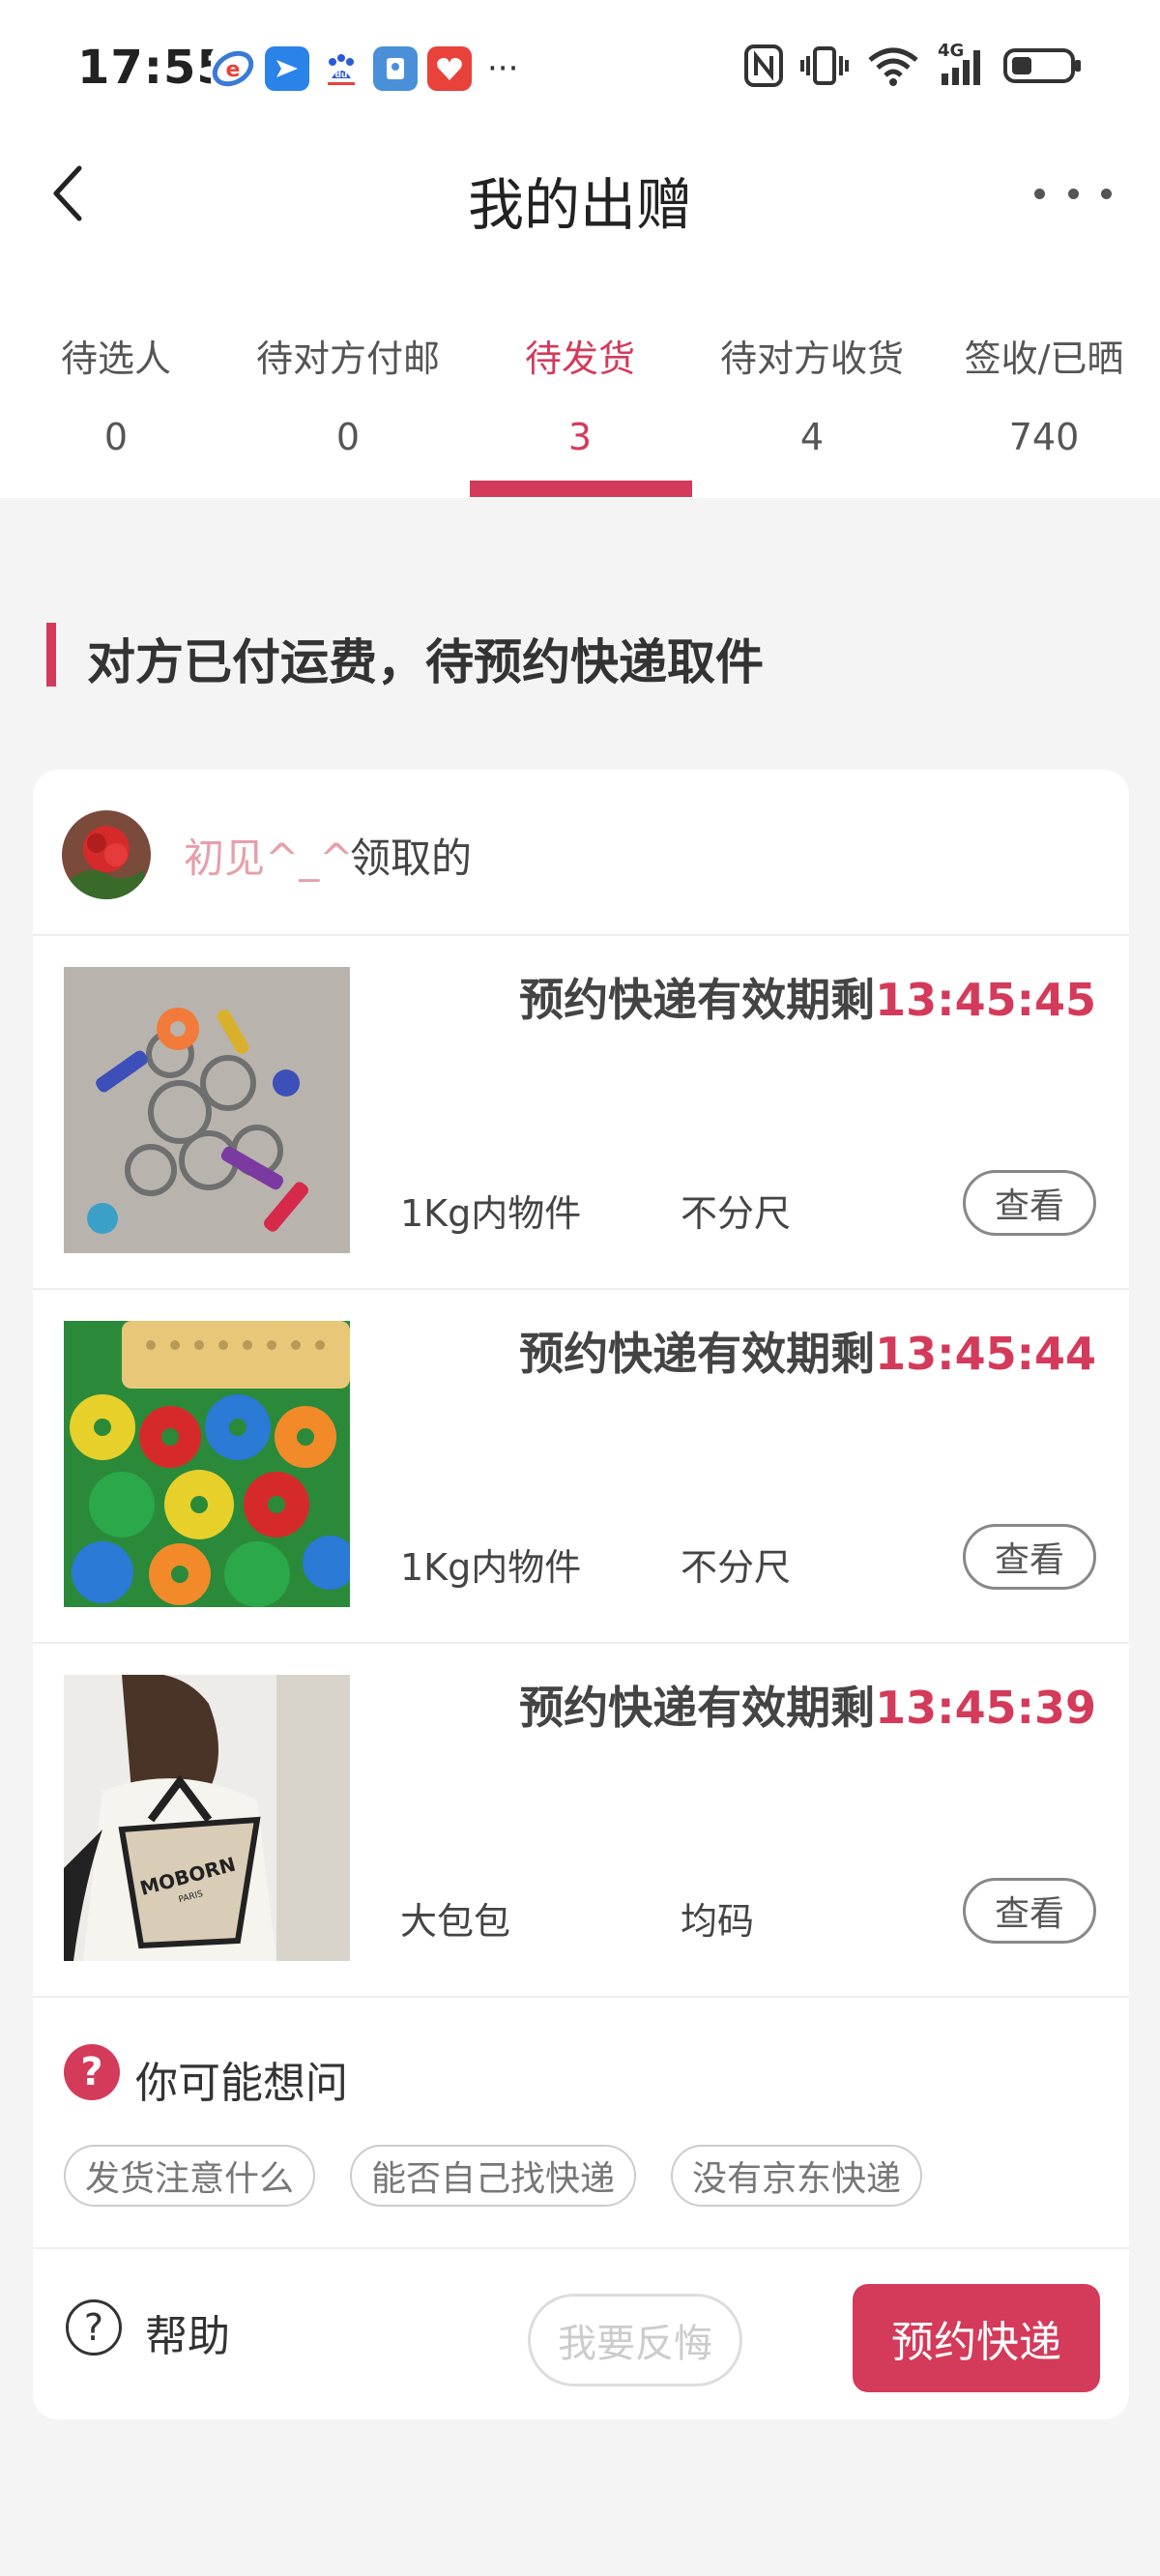 The height and width of the screenshot is (2576, 1160). Describe the element at coordinates (812, 358) in the screenshot. I see `tab-label: 待对方收货` at that location.